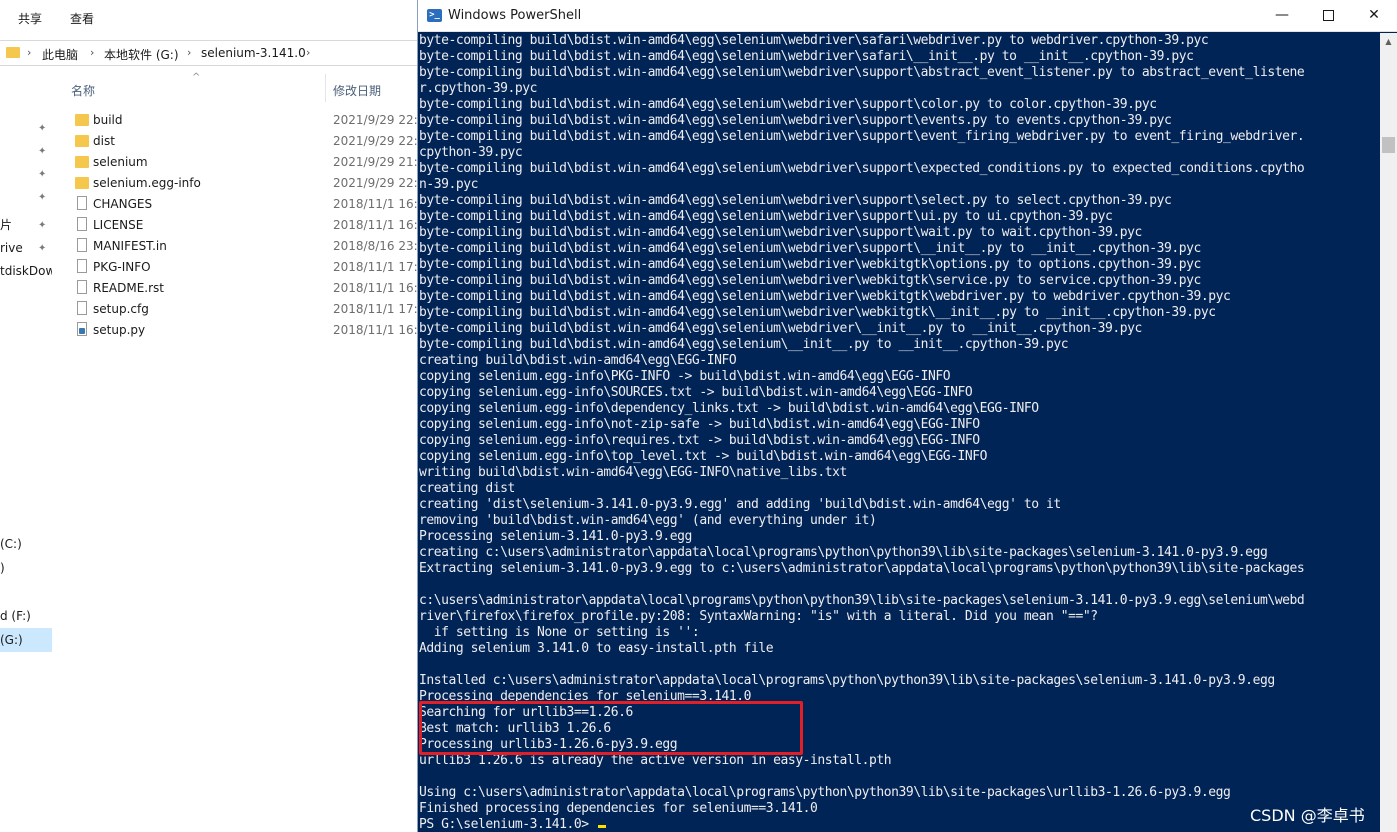 This screenshot has height=832, width=1397. I want to click on console-line: n-39.pyc, so click(449, 184).